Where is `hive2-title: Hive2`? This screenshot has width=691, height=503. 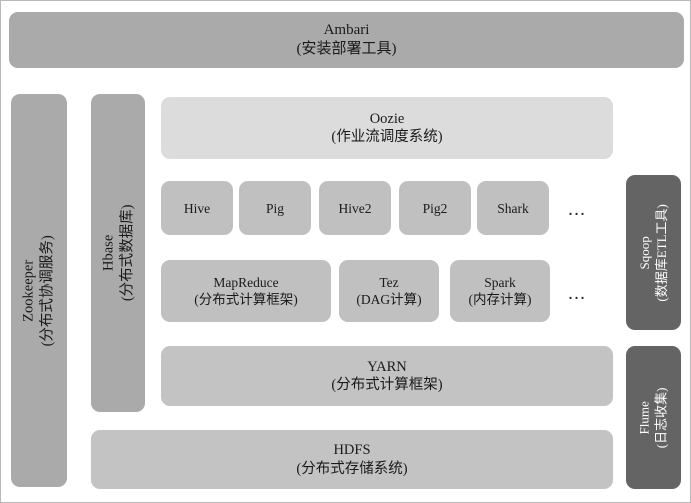
hive2-title: Hive2 is located at coordinates (355, 208).